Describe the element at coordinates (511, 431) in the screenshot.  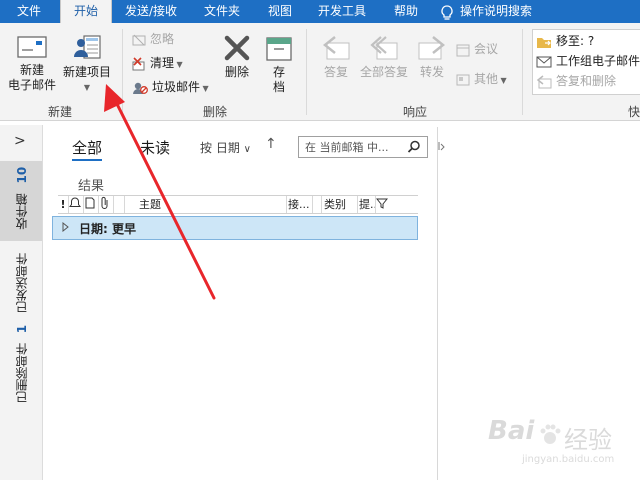
I see `watermark-brand: Bai` at that location.